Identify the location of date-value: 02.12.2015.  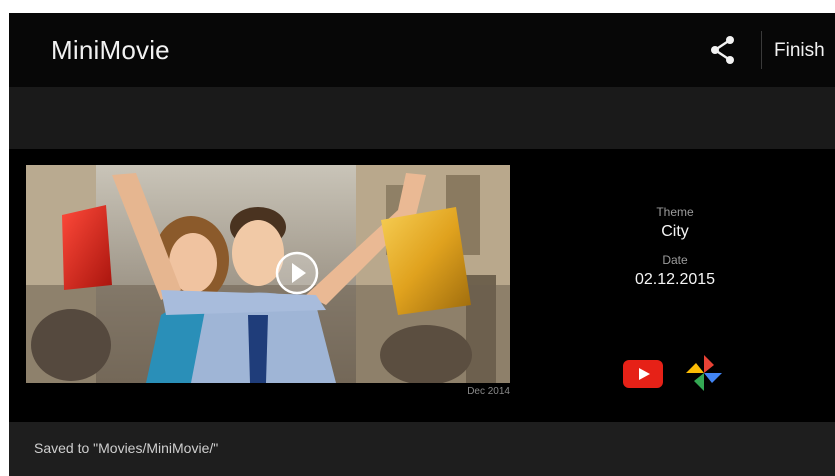
(675, 279).